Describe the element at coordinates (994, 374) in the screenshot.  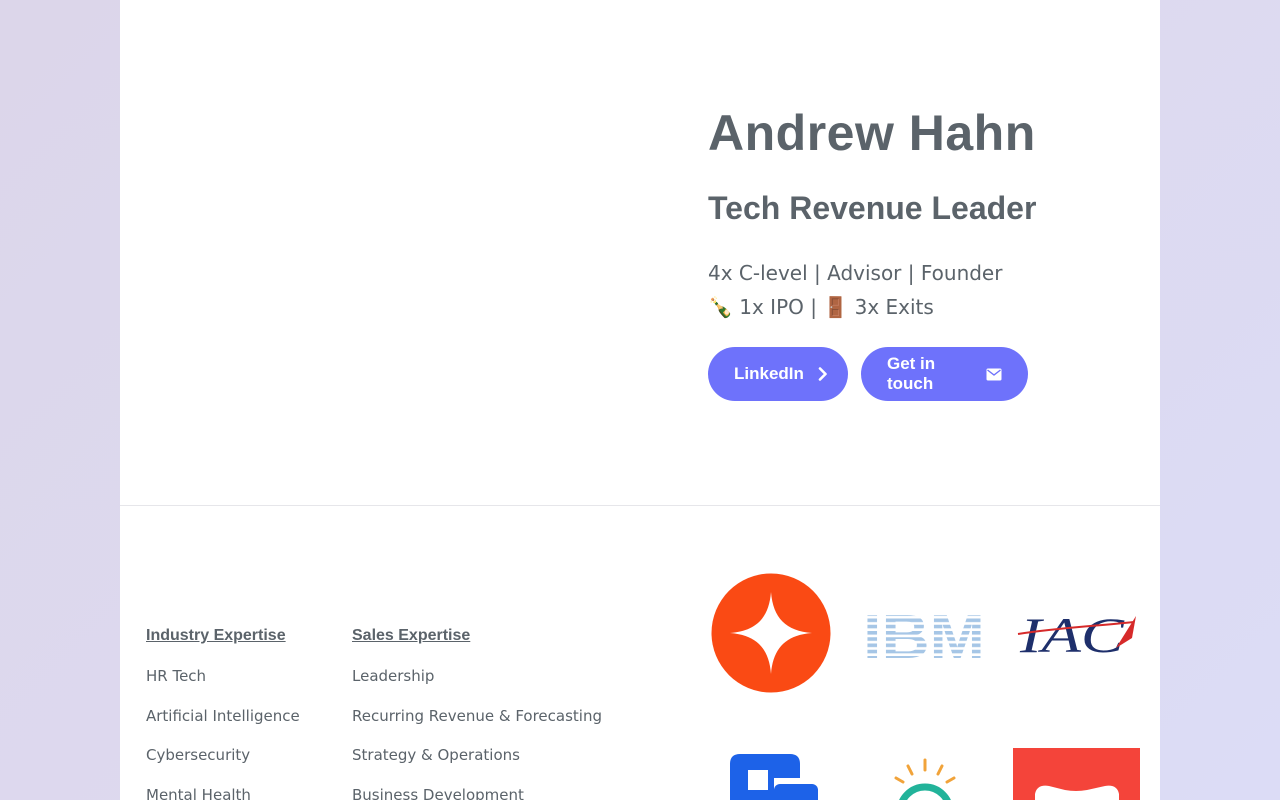
I see `envelope-icon` at that location.